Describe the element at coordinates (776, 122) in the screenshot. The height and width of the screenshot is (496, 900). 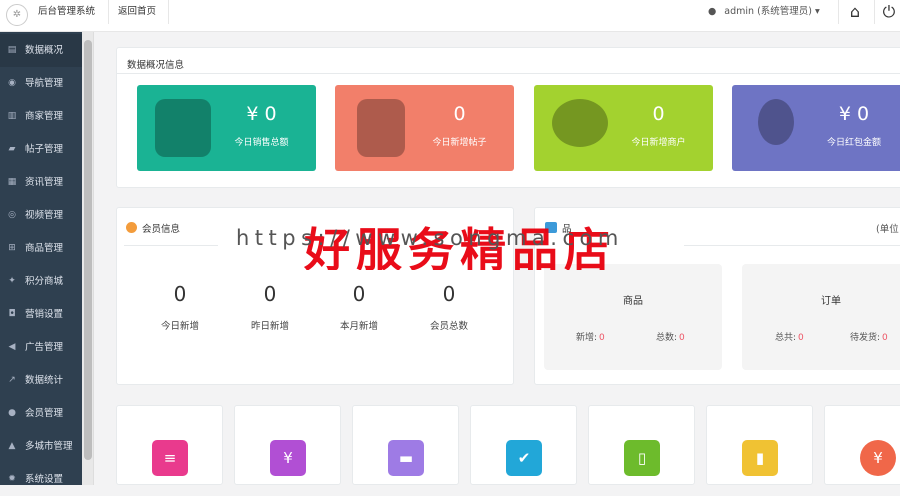
I see `paw-icon` at that location.